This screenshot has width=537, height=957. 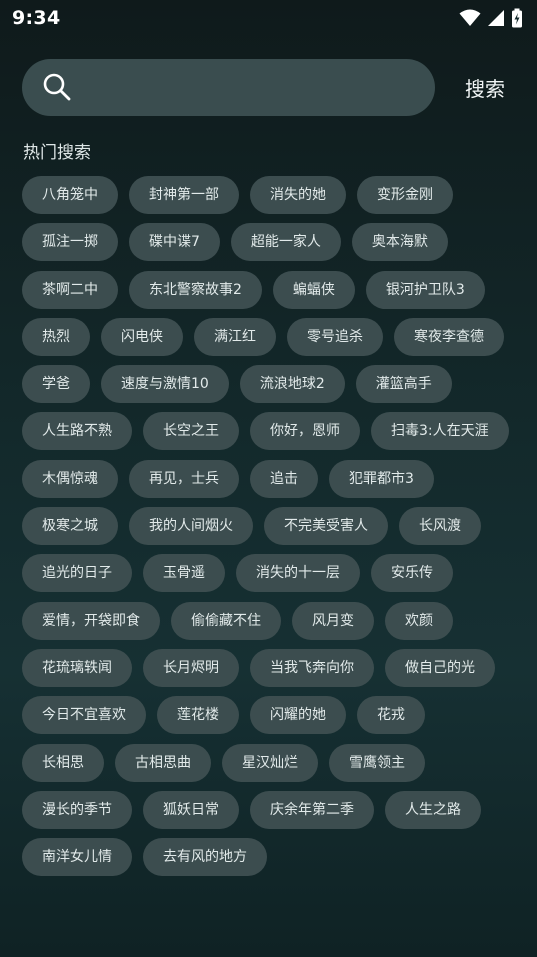 I want to click on status-bar: 9:34, so click(x=268, y=18).